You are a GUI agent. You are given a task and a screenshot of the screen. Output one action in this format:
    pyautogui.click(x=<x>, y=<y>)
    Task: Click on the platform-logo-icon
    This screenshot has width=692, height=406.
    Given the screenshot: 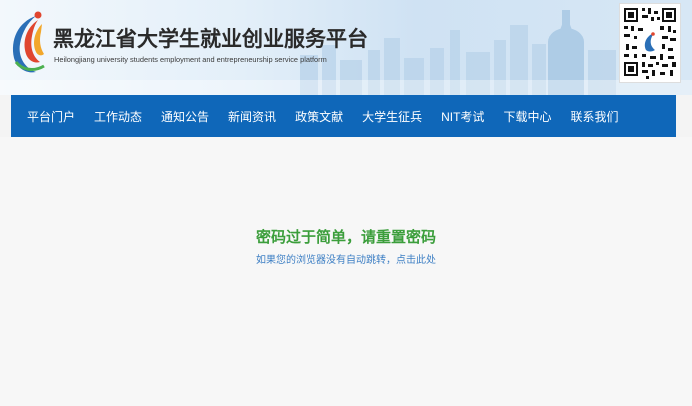 What is the action you would take?
    pyautogui.click(x=28, y=42)
    